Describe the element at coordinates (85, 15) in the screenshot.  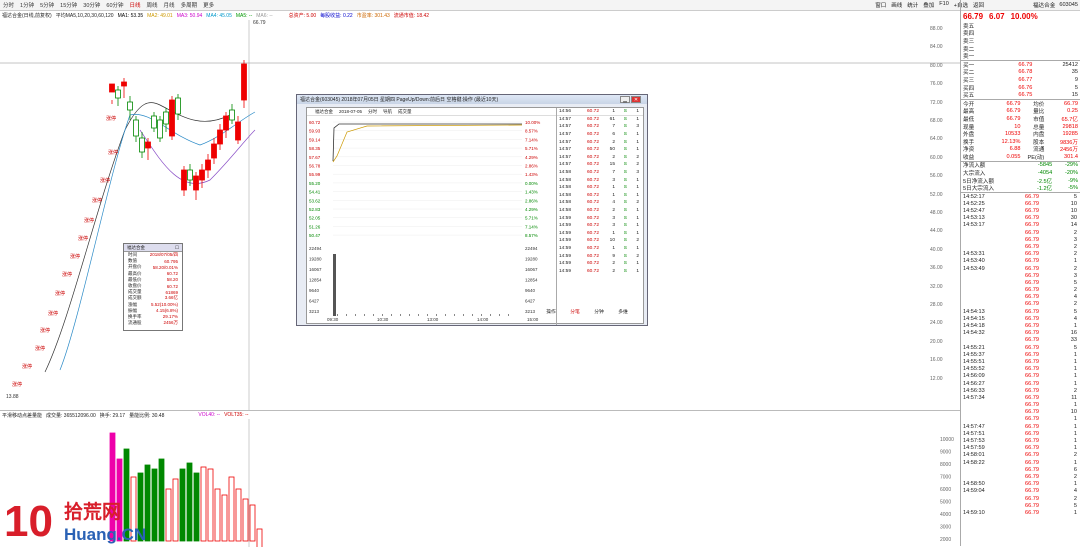
I see `ma-settings: 平均MA5,10,20,30,60,120` at that location.